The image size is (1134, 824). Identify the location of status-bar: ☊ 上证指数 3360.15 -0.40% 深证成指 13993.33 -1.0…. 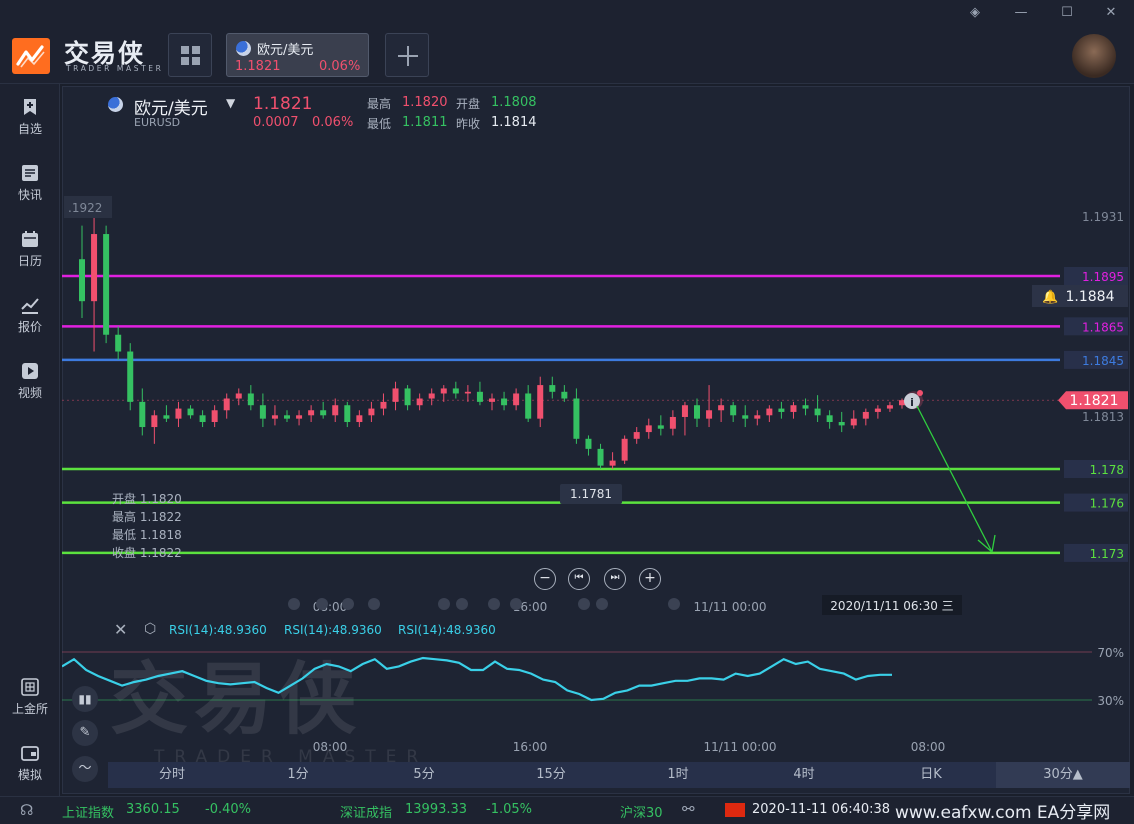
(567, 810).